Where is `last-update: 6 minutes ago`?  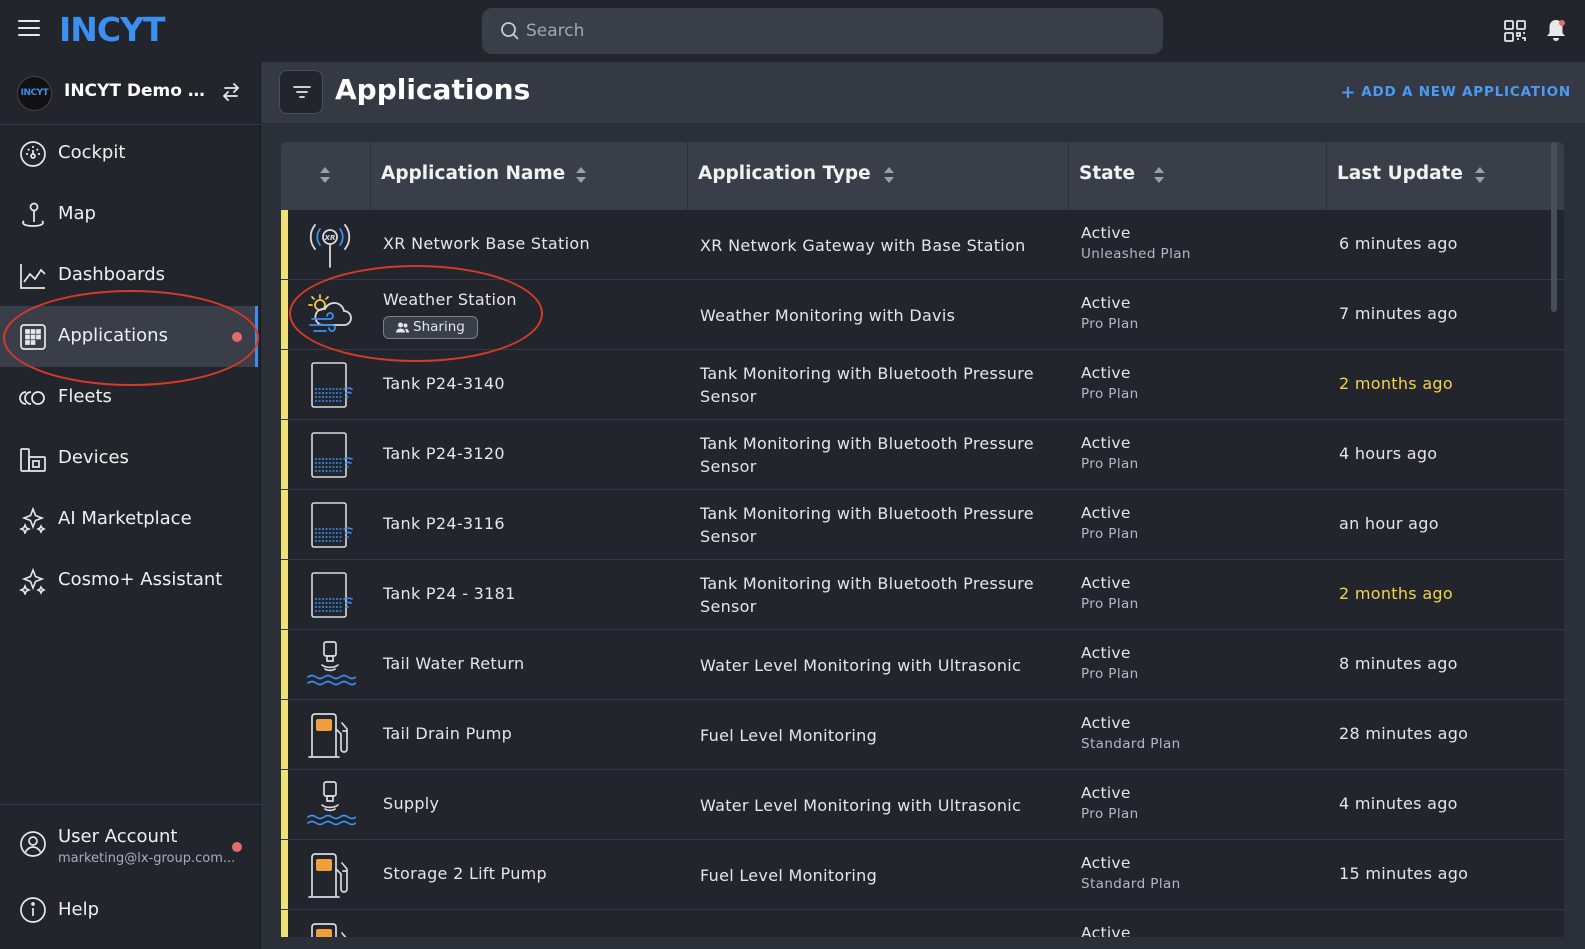
last-update: 6 minutes ago is located at coordinates (1398, 243).